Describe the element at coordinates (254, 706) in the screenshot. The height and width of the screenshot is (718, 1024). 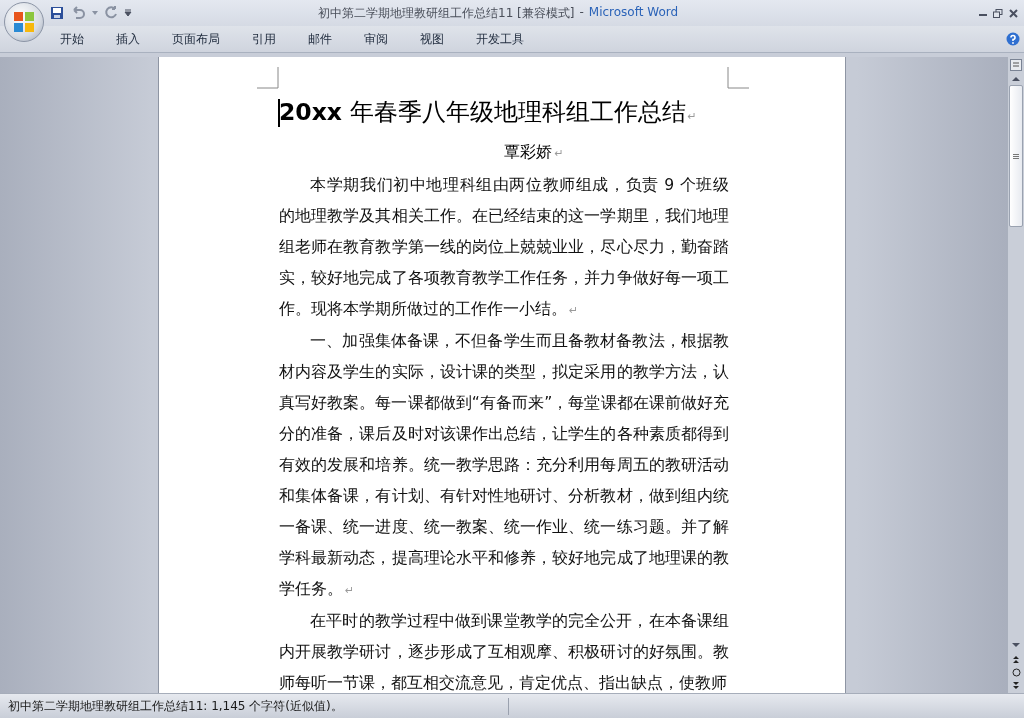
I see `status-text: 初中第二学期地理教研组工作总结11: 1,145 个字符(近似值)。` at that location.